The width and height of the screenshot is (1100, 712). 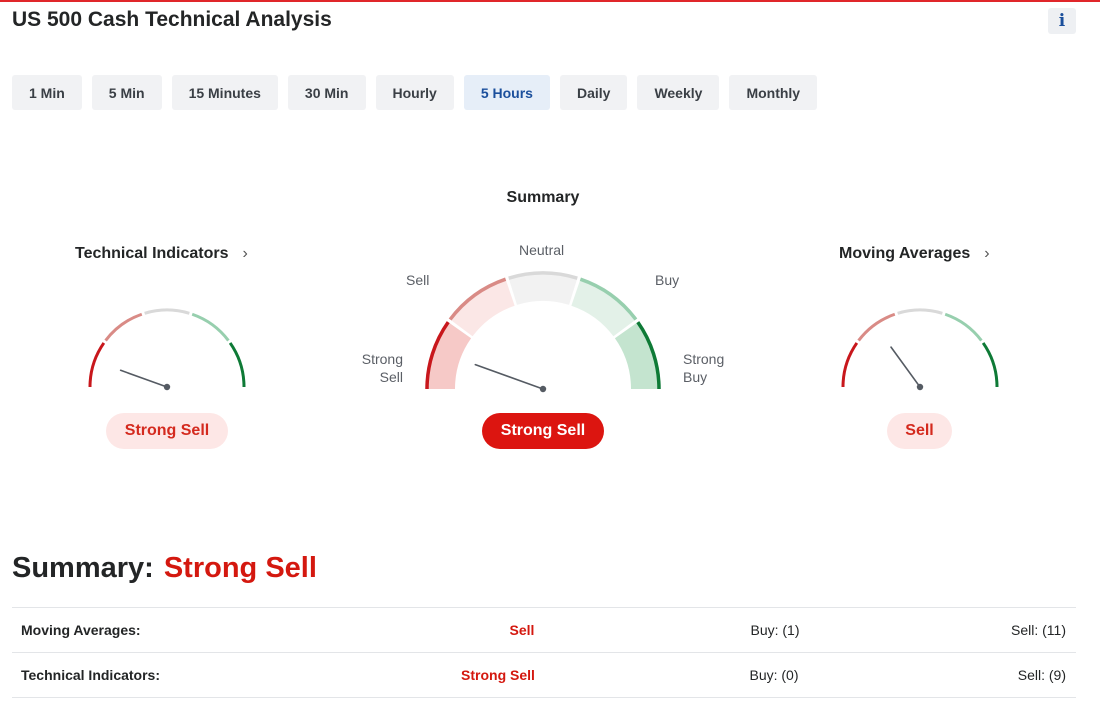 What do you see at coordinates (636, 355) in the screenshot?
I see `gauge-band-strong-buy` at bounding box center [636, 355].